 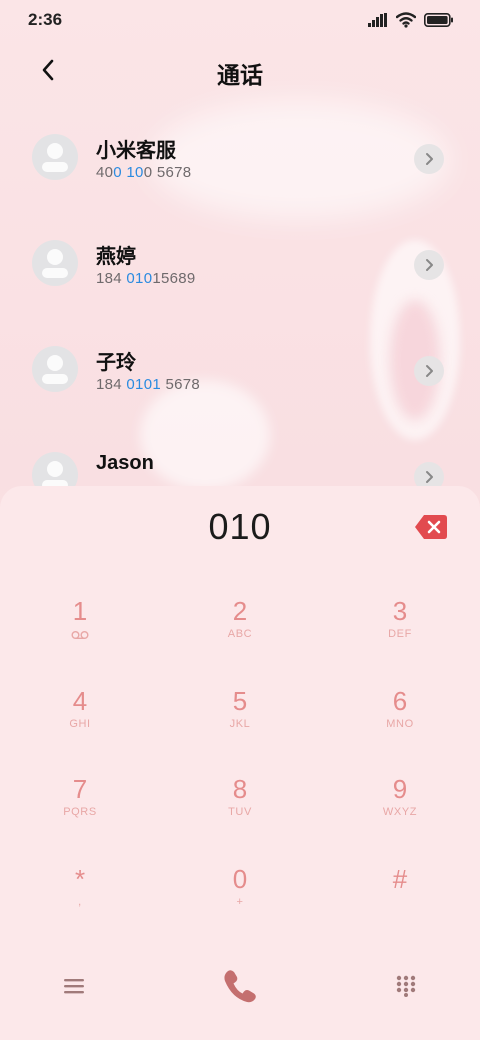 What do you see at coordinates (240, 263) in the screenshot?
I see `contact-row: 燕婷 184 01015689` at bounding box center [240, 263].